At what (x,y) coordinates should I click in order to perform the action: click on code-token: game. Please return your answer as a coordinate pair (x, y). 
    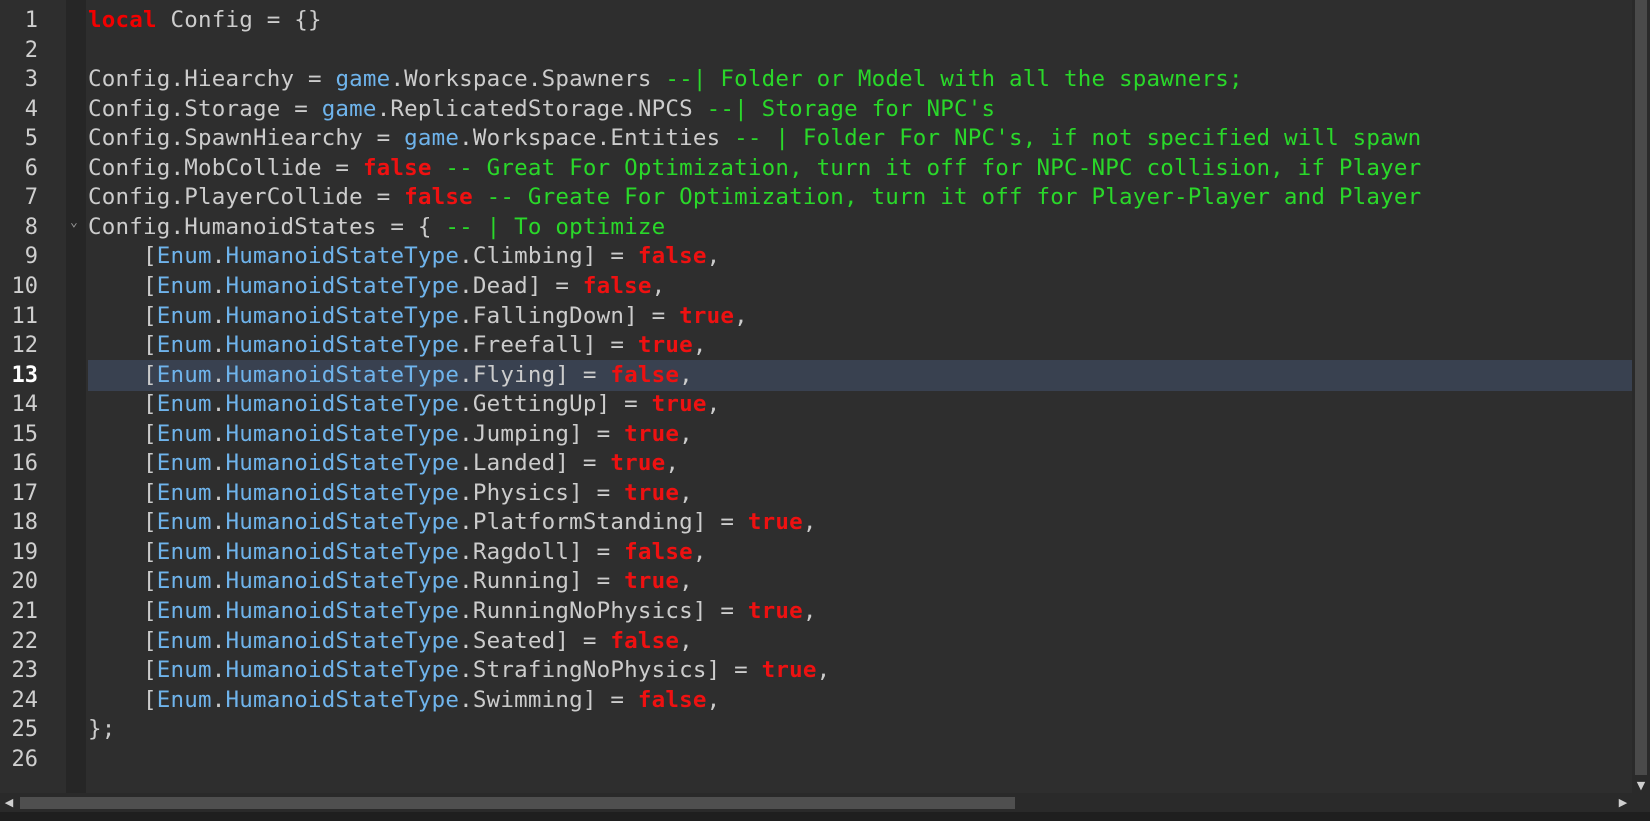
    Looking at the image, I should click on (363, 79).